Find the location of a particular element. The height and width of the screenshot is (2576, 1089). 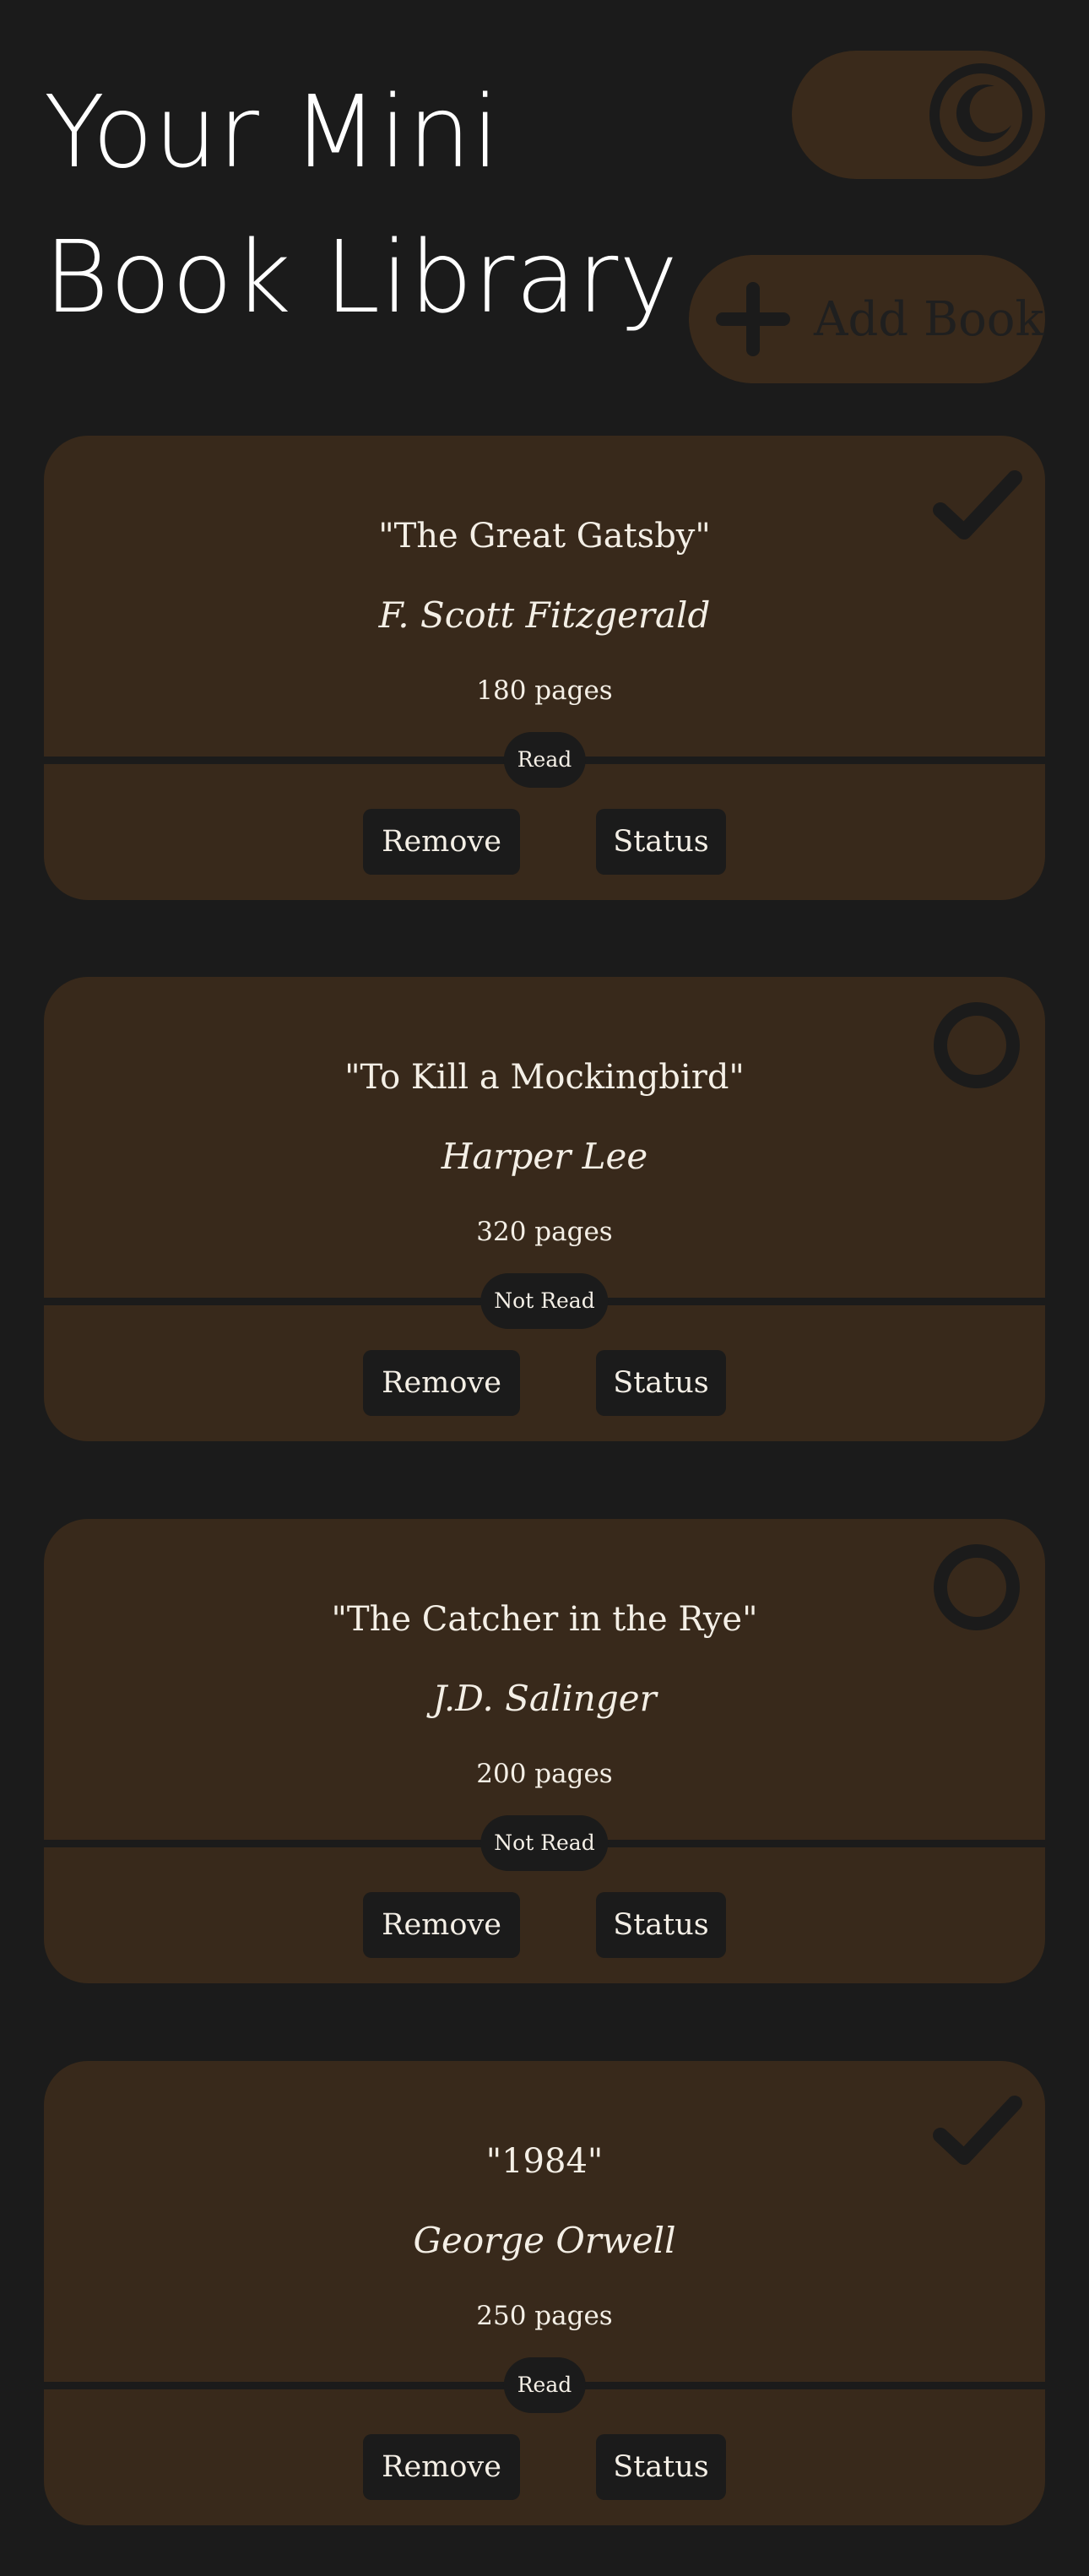

book-pages: 180 pages is located at coordinates (544, 690).